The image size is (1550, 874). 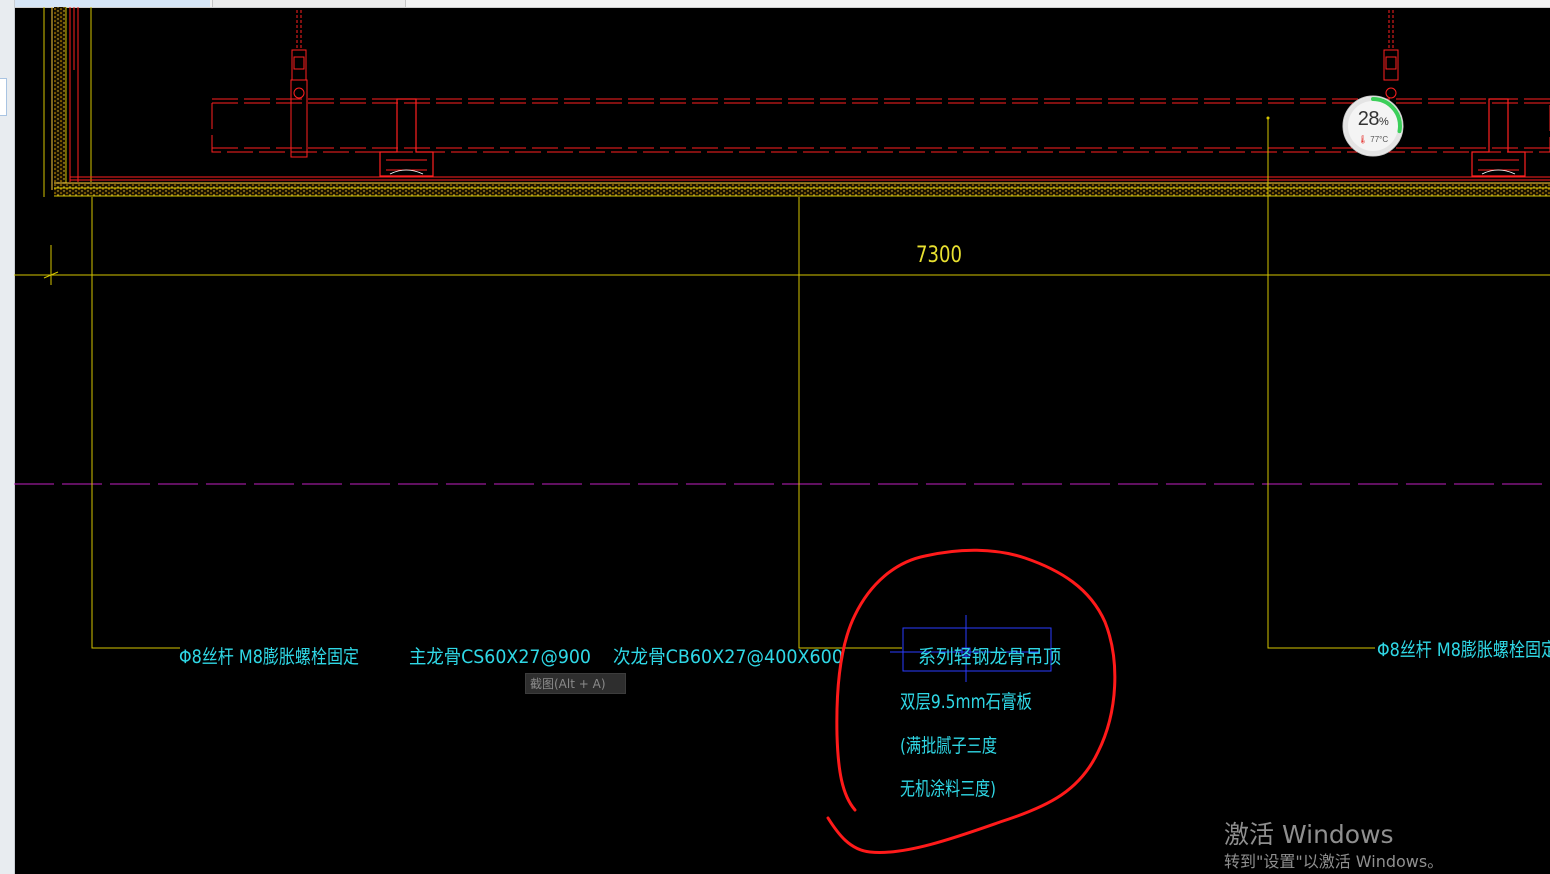 What do you see at coordinates (1309, 834) in the screenshot?
I see `watermark-title: 激活 Windows` at bounding box center [1309, 834].